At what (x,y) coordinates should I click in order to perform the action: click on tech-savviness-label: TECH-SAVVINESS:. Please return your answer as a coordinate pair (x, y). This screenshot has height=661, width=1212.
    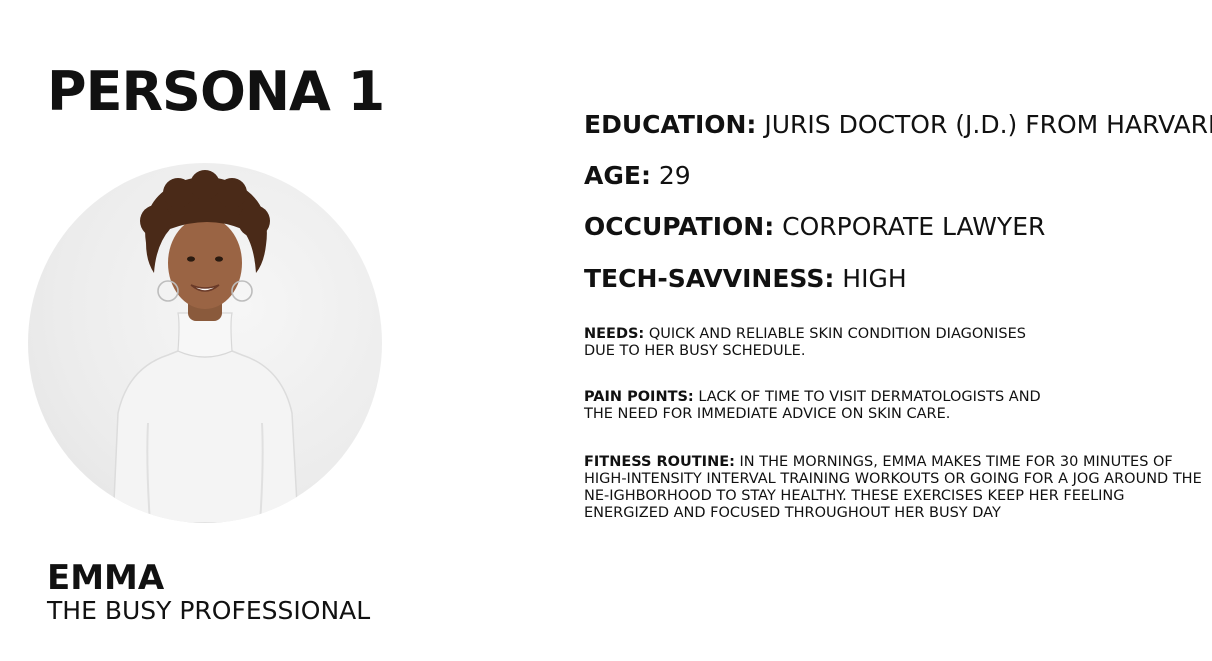
    Looking at the image, I should click on (709, 278).